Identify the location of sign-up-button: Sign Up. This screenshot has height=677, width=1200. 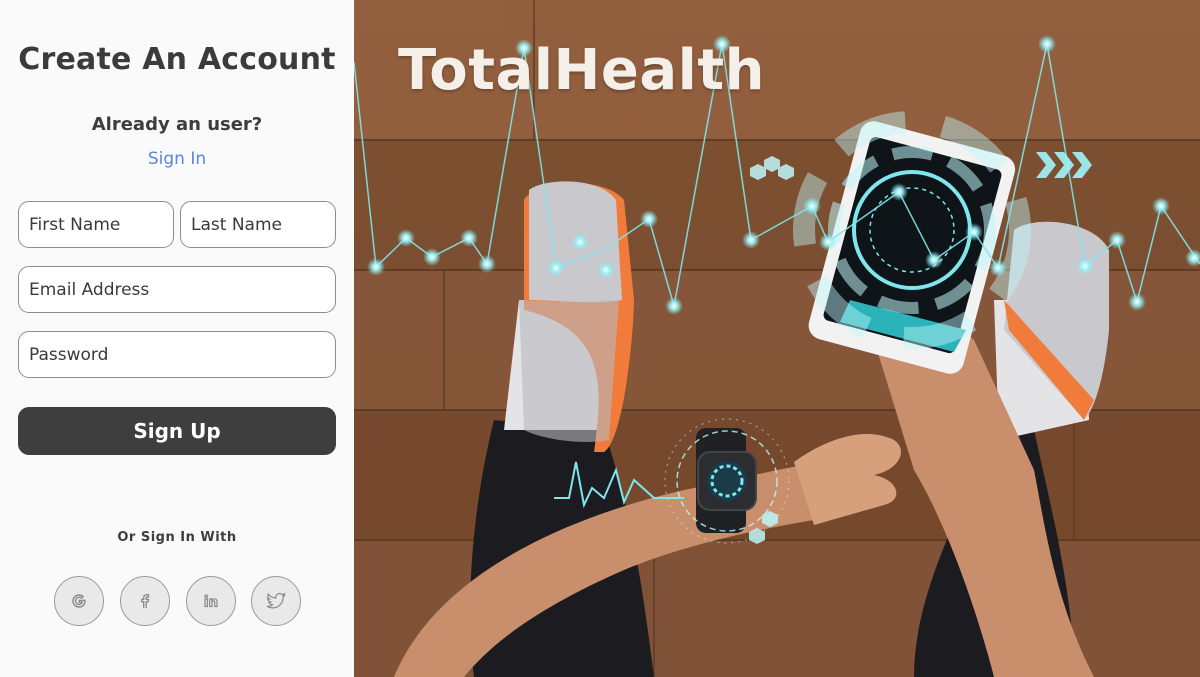
(177, 431).